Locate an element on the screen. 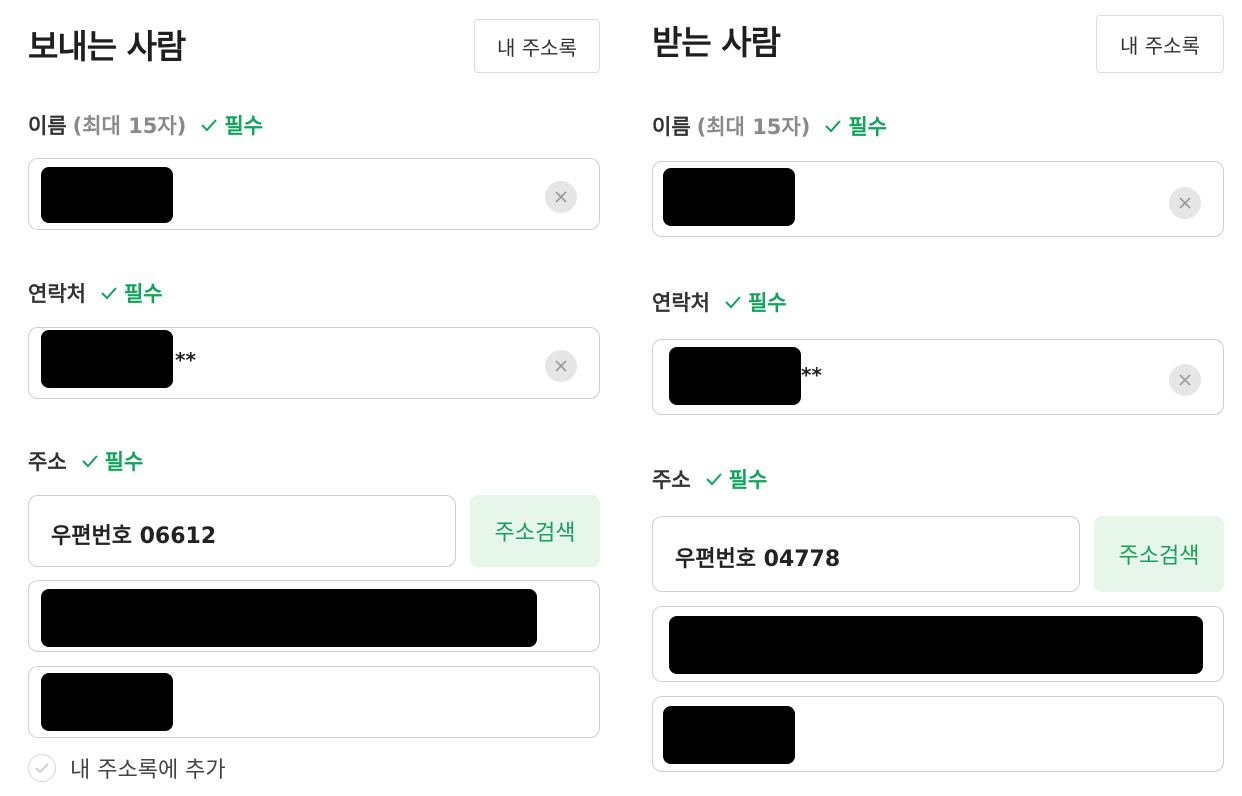  receiver-postal-field: 우편번호 04778 is located at coordinates (866, 554).